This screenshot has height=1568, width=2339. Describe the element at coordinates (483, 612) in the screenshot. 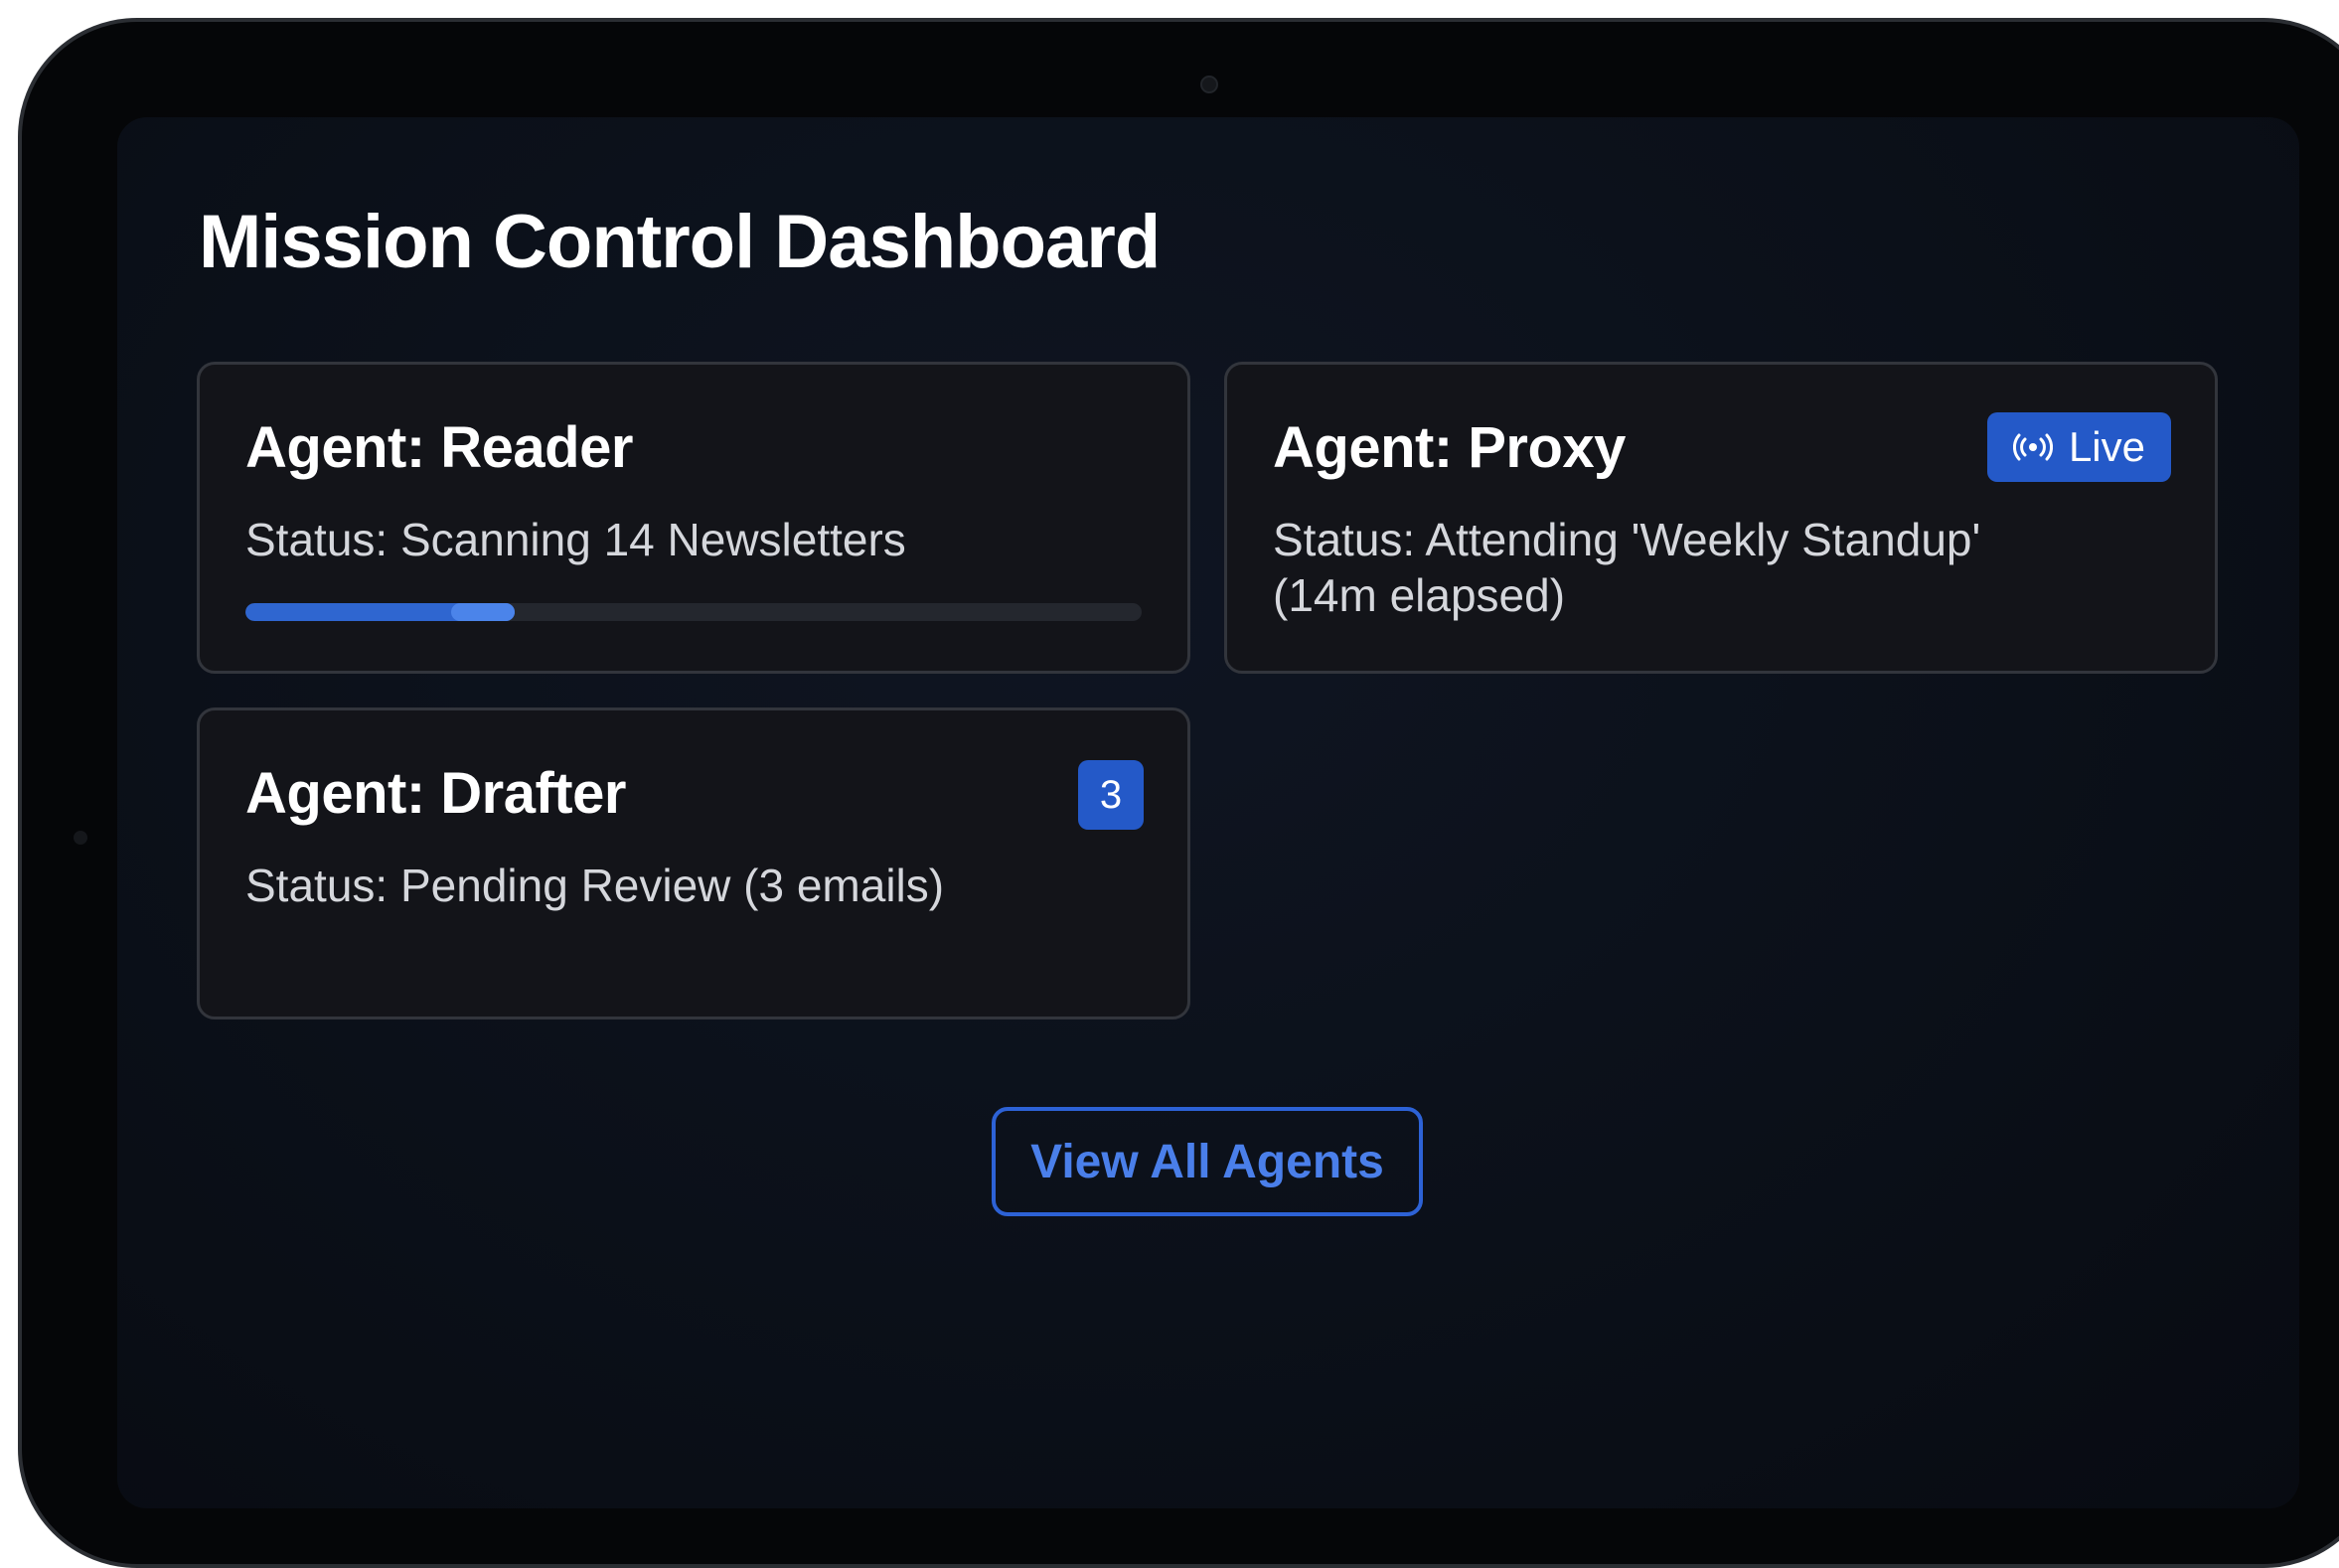

I see `reader-progress-highlight` at that location.